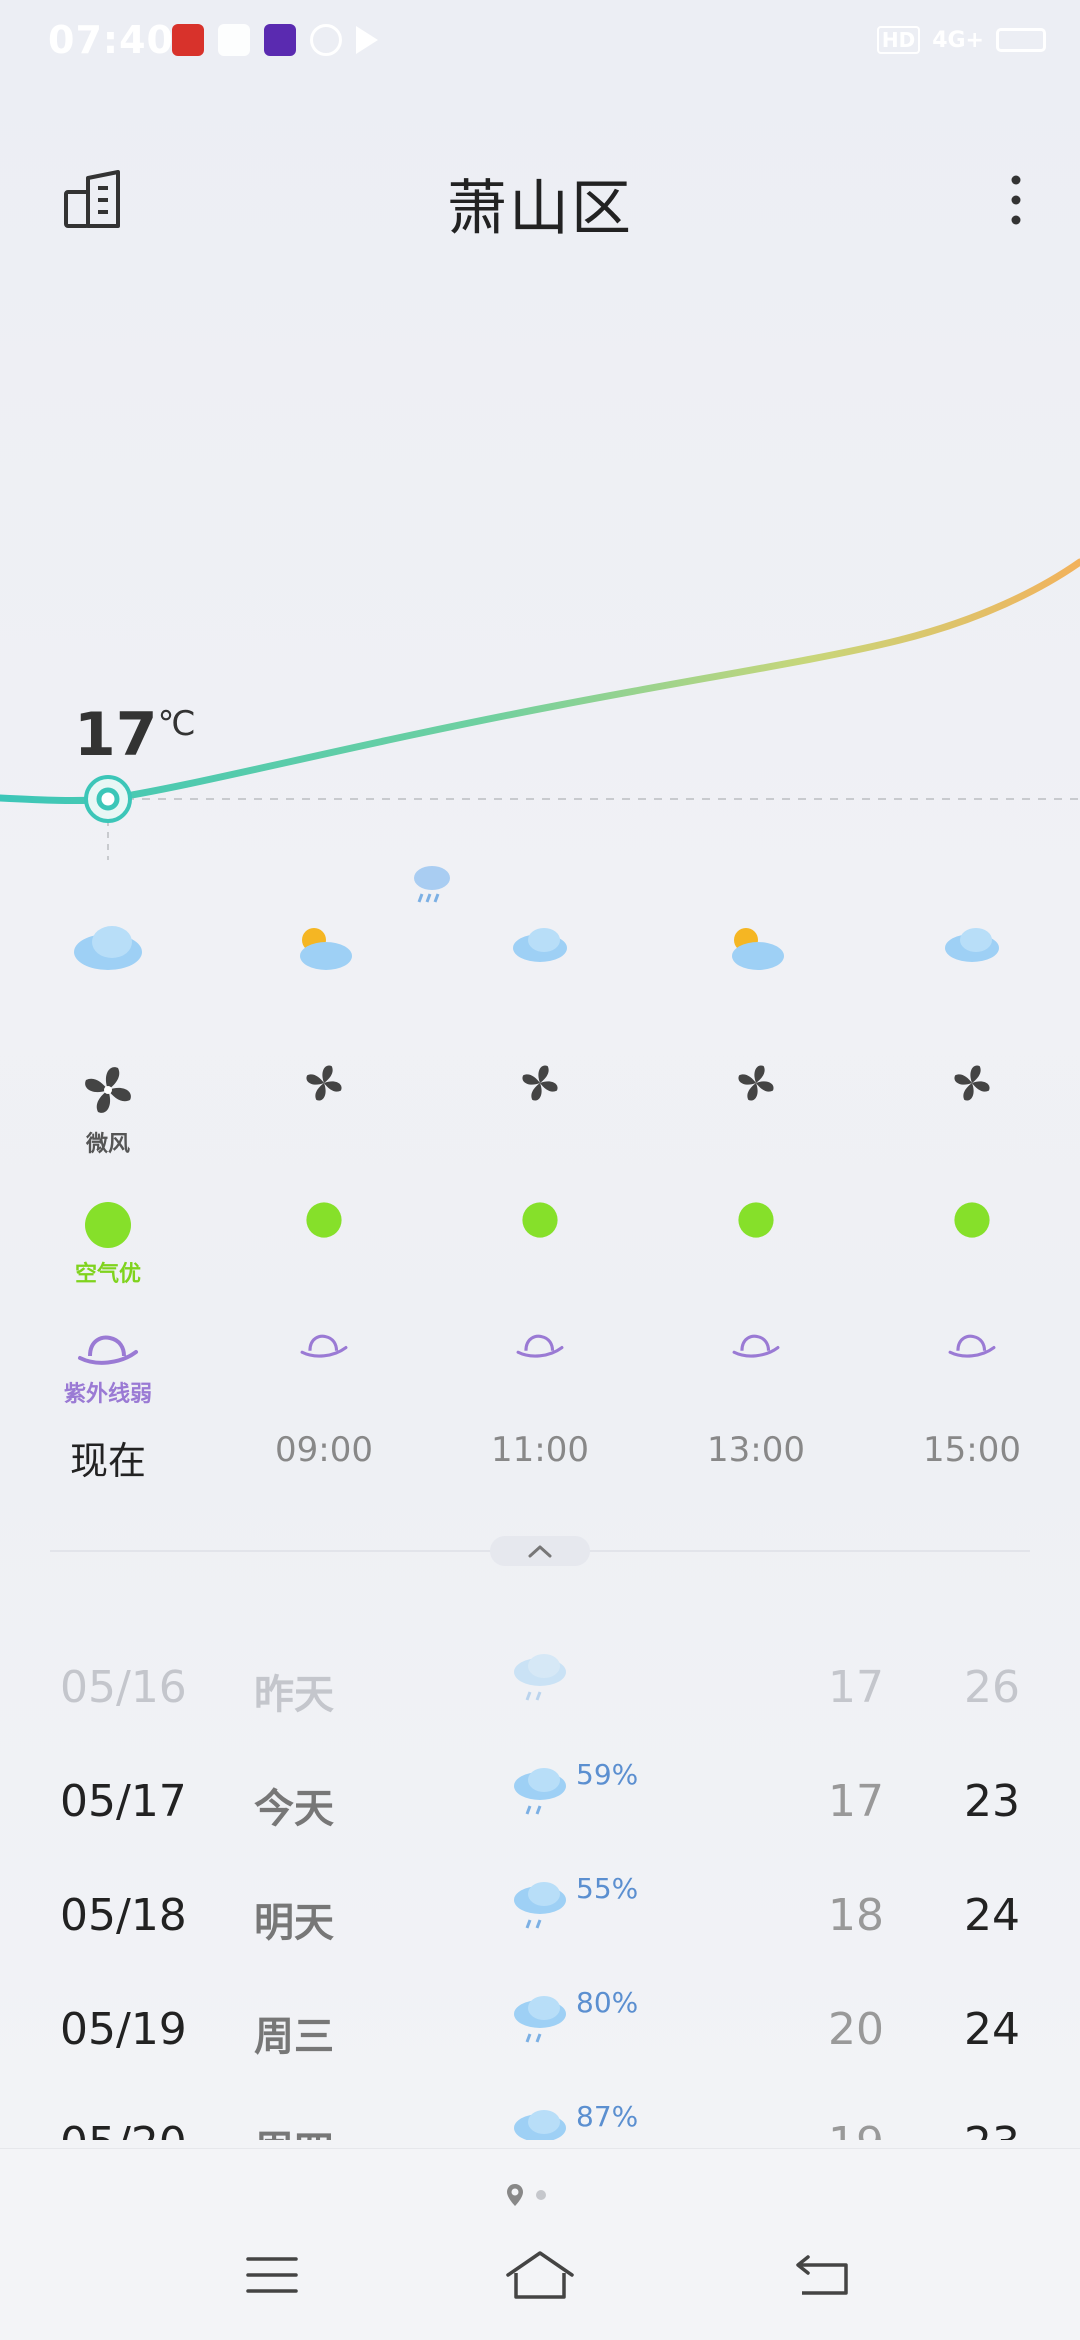 This screenshot has height=2340, width=1080. Describe the element at coordinates (540, 1697) in the screenshot. I see `daily-row: 05/16 昨天 17 26` at that location.